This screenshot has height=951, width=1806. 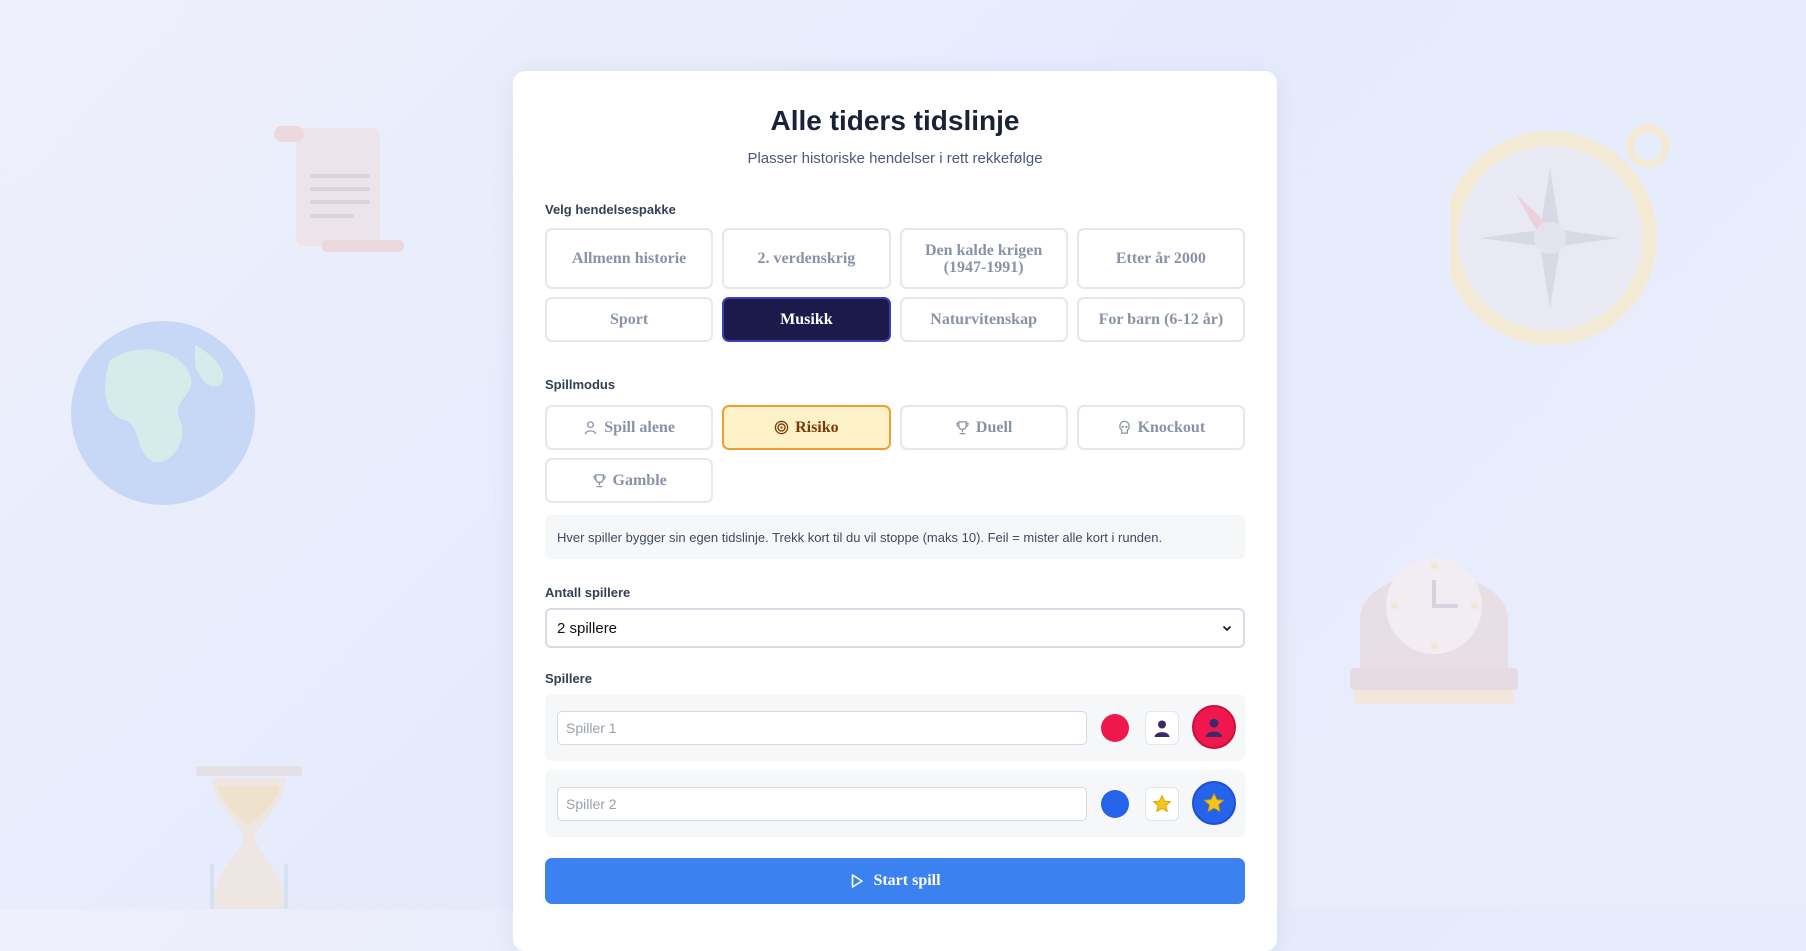 I want to click on compass-illustration, so click(x=1560, y=234).